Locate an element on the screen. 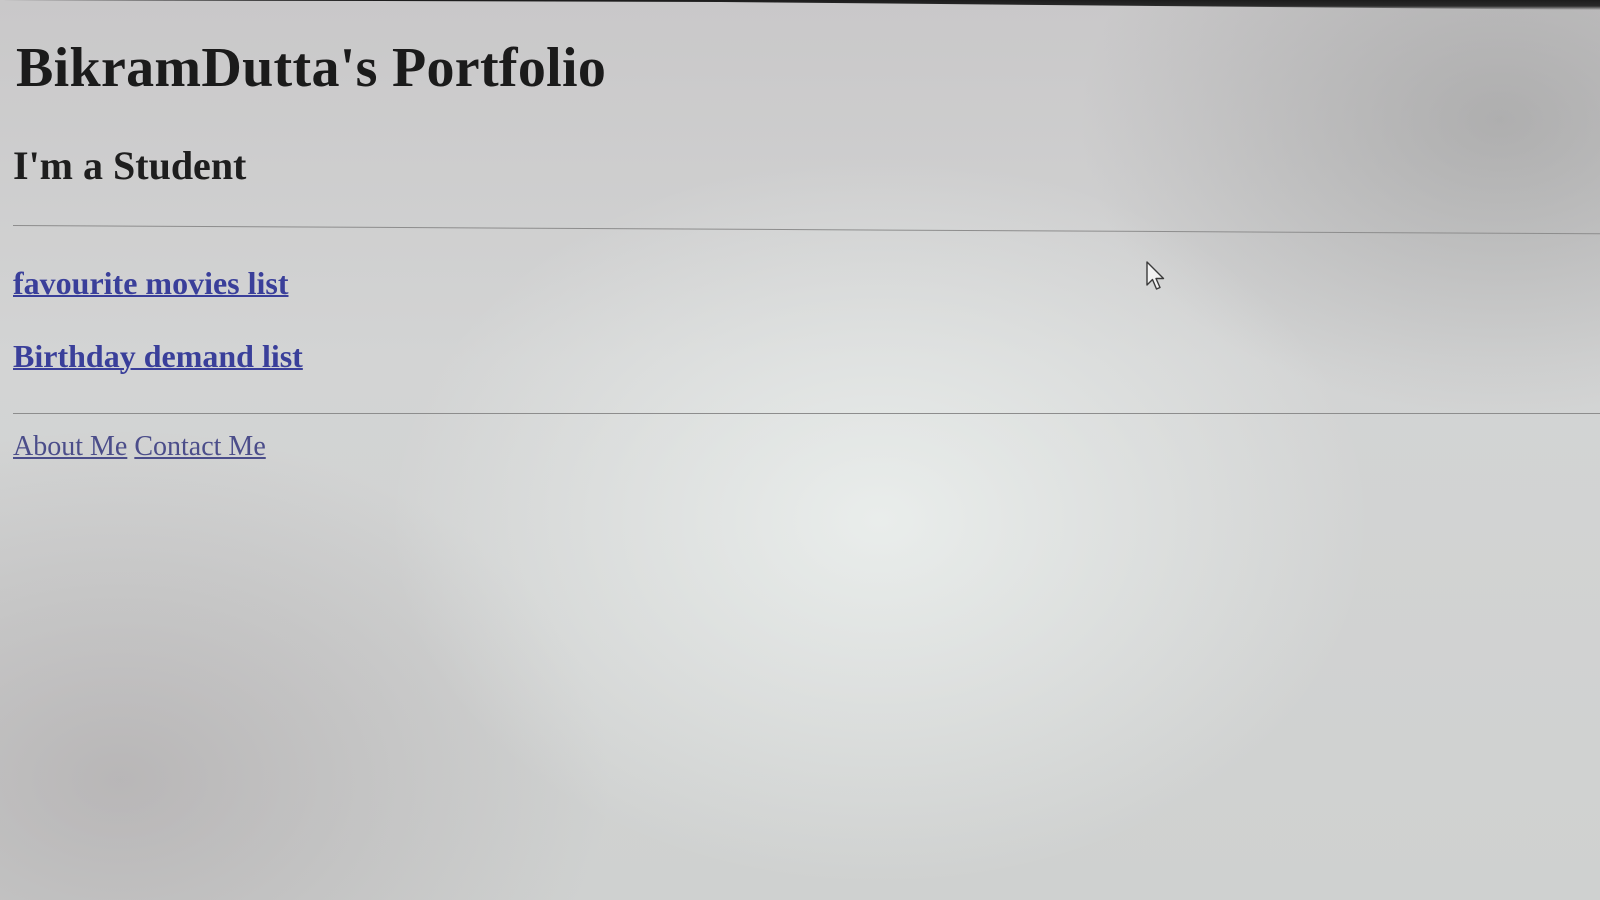 The height and width of the screenshot is (900, 1600). horizontal-divider-top is located at coordinates (806, 230).